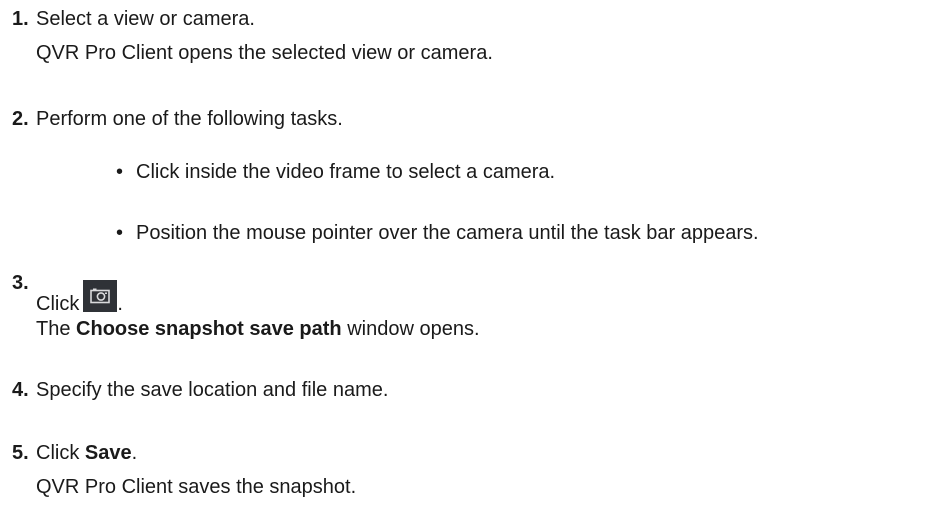 This screenshot has height=508, width=946. What do you see at coordinates (189, 119) in the screenshot?
I see `step-text: Perform one of the following tasks.` at bounding box center [189, 119].